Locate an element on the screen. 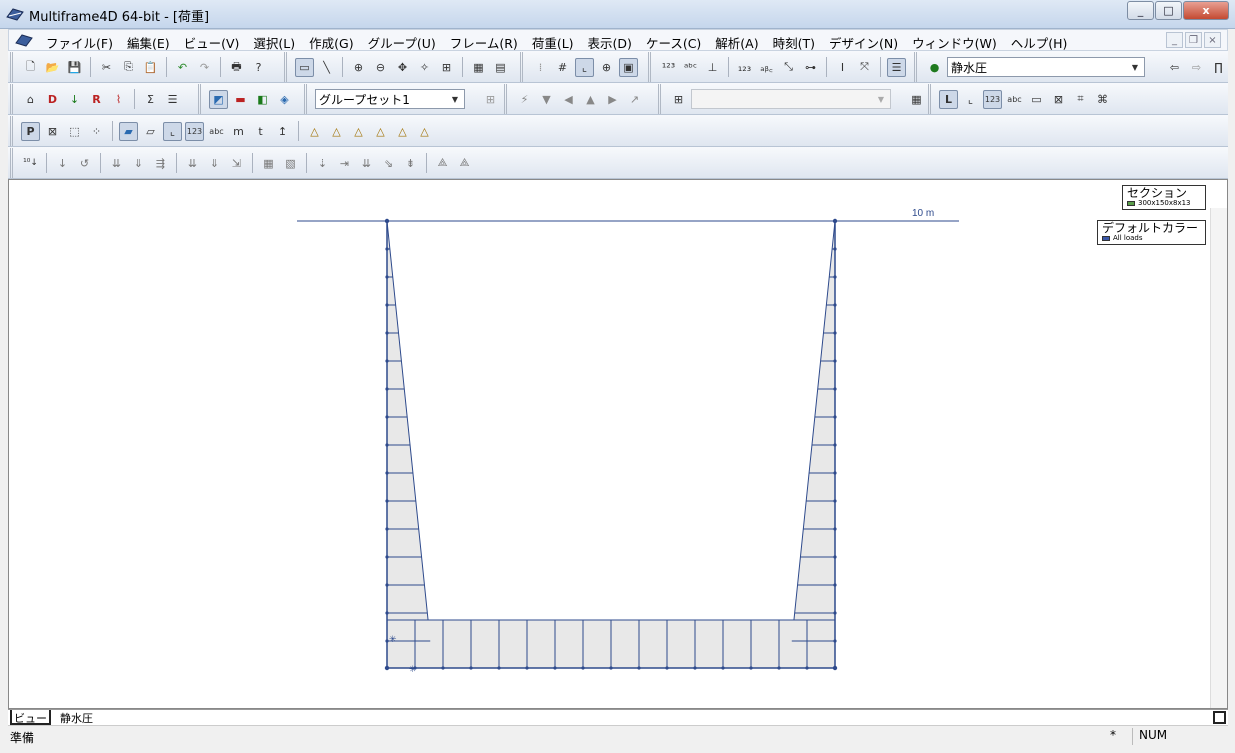 The image size is (1235, 753). group-grid-icon: ⊞ is located at coordinates (490, 99).